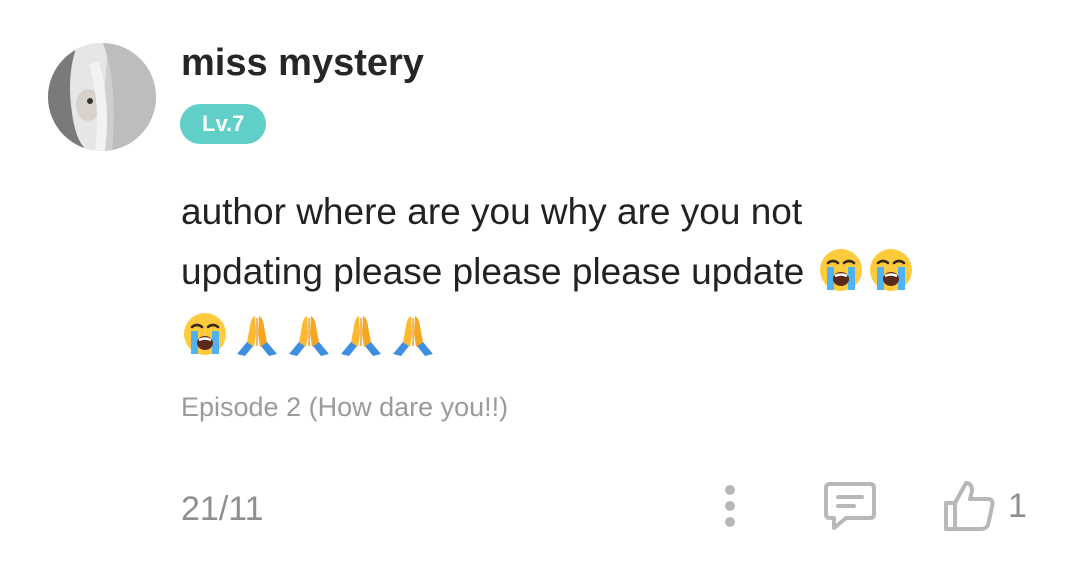 This screenshot has height=572, width=1080. I want to click on more-vertical-icon, so click(730, 506).